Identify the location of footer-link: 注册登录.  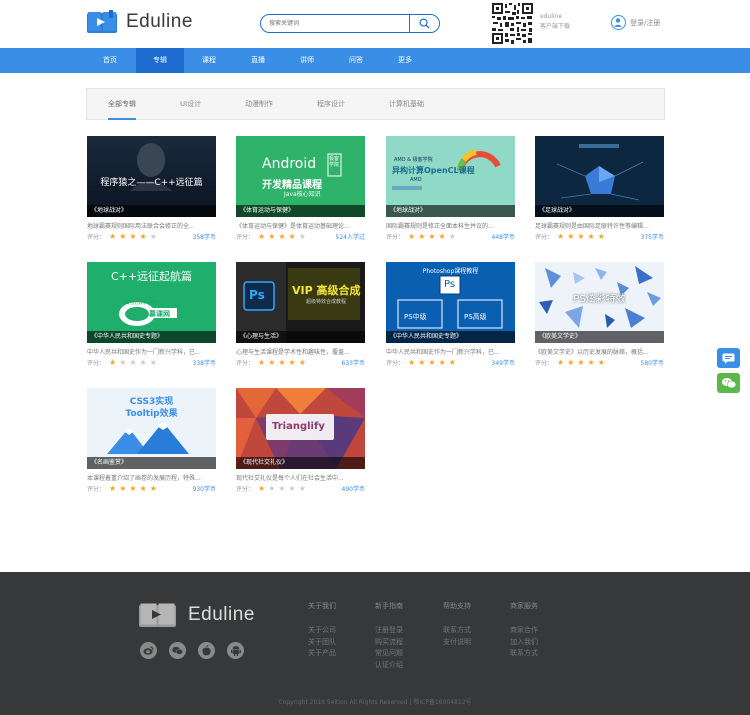
(389, 631).